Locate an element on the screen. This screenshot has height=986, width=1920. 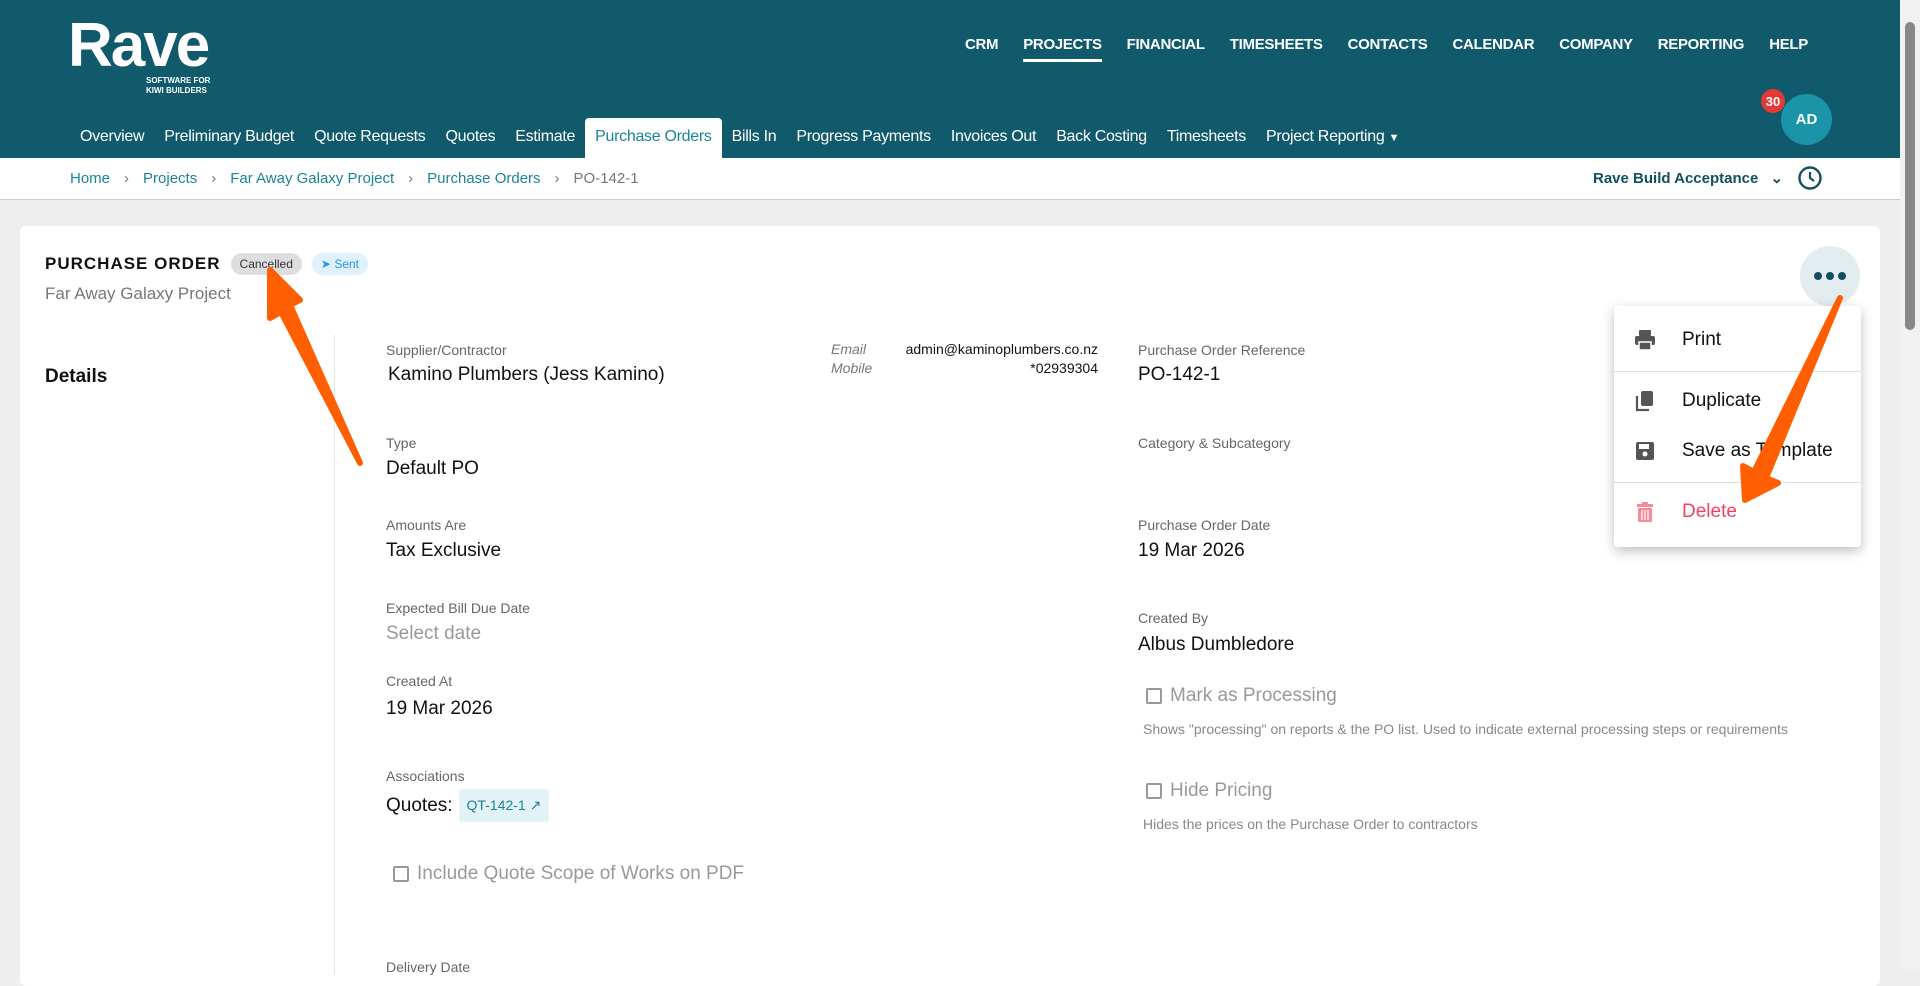
nav-financial: FINANCIAL is located at coordinates (1166, 49).